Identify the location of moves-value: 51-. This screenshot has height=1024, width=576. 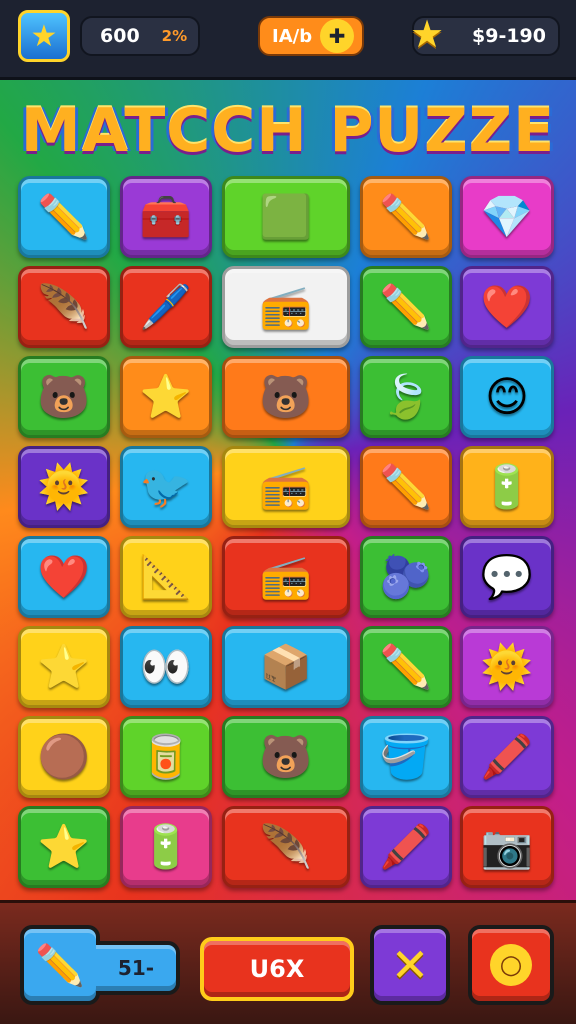
(136, 968).